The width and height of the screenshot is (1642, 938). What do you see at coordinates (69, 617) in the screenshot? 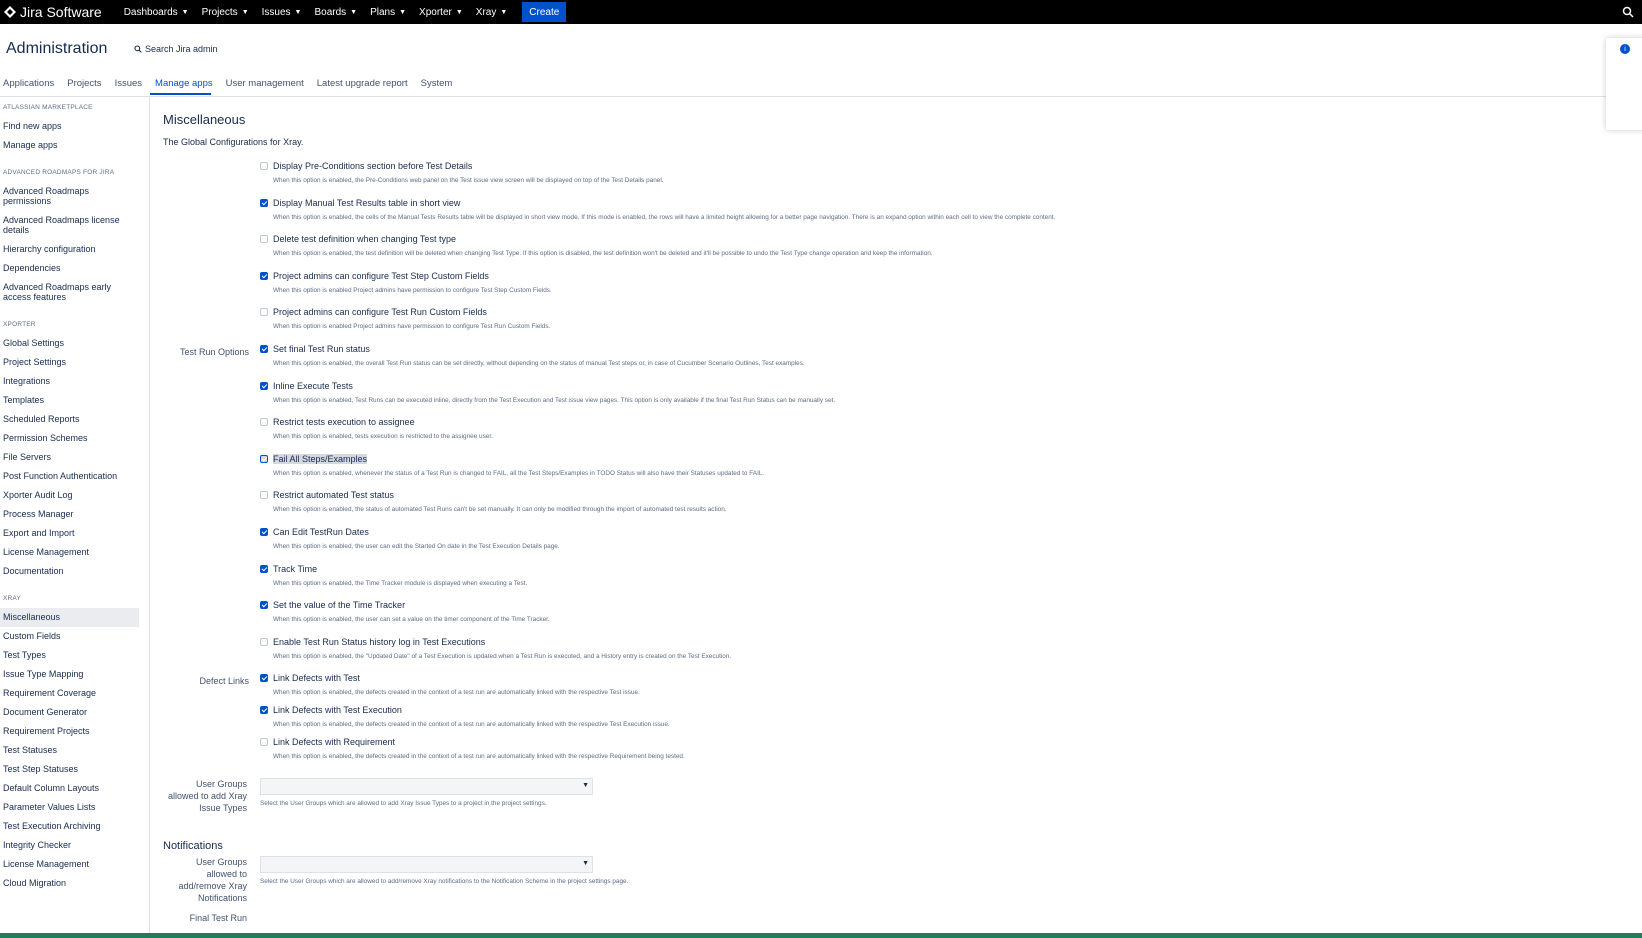
I see `sidebar-item-miscellaneous: Miscellaneous` at bounding box center [69, 617].